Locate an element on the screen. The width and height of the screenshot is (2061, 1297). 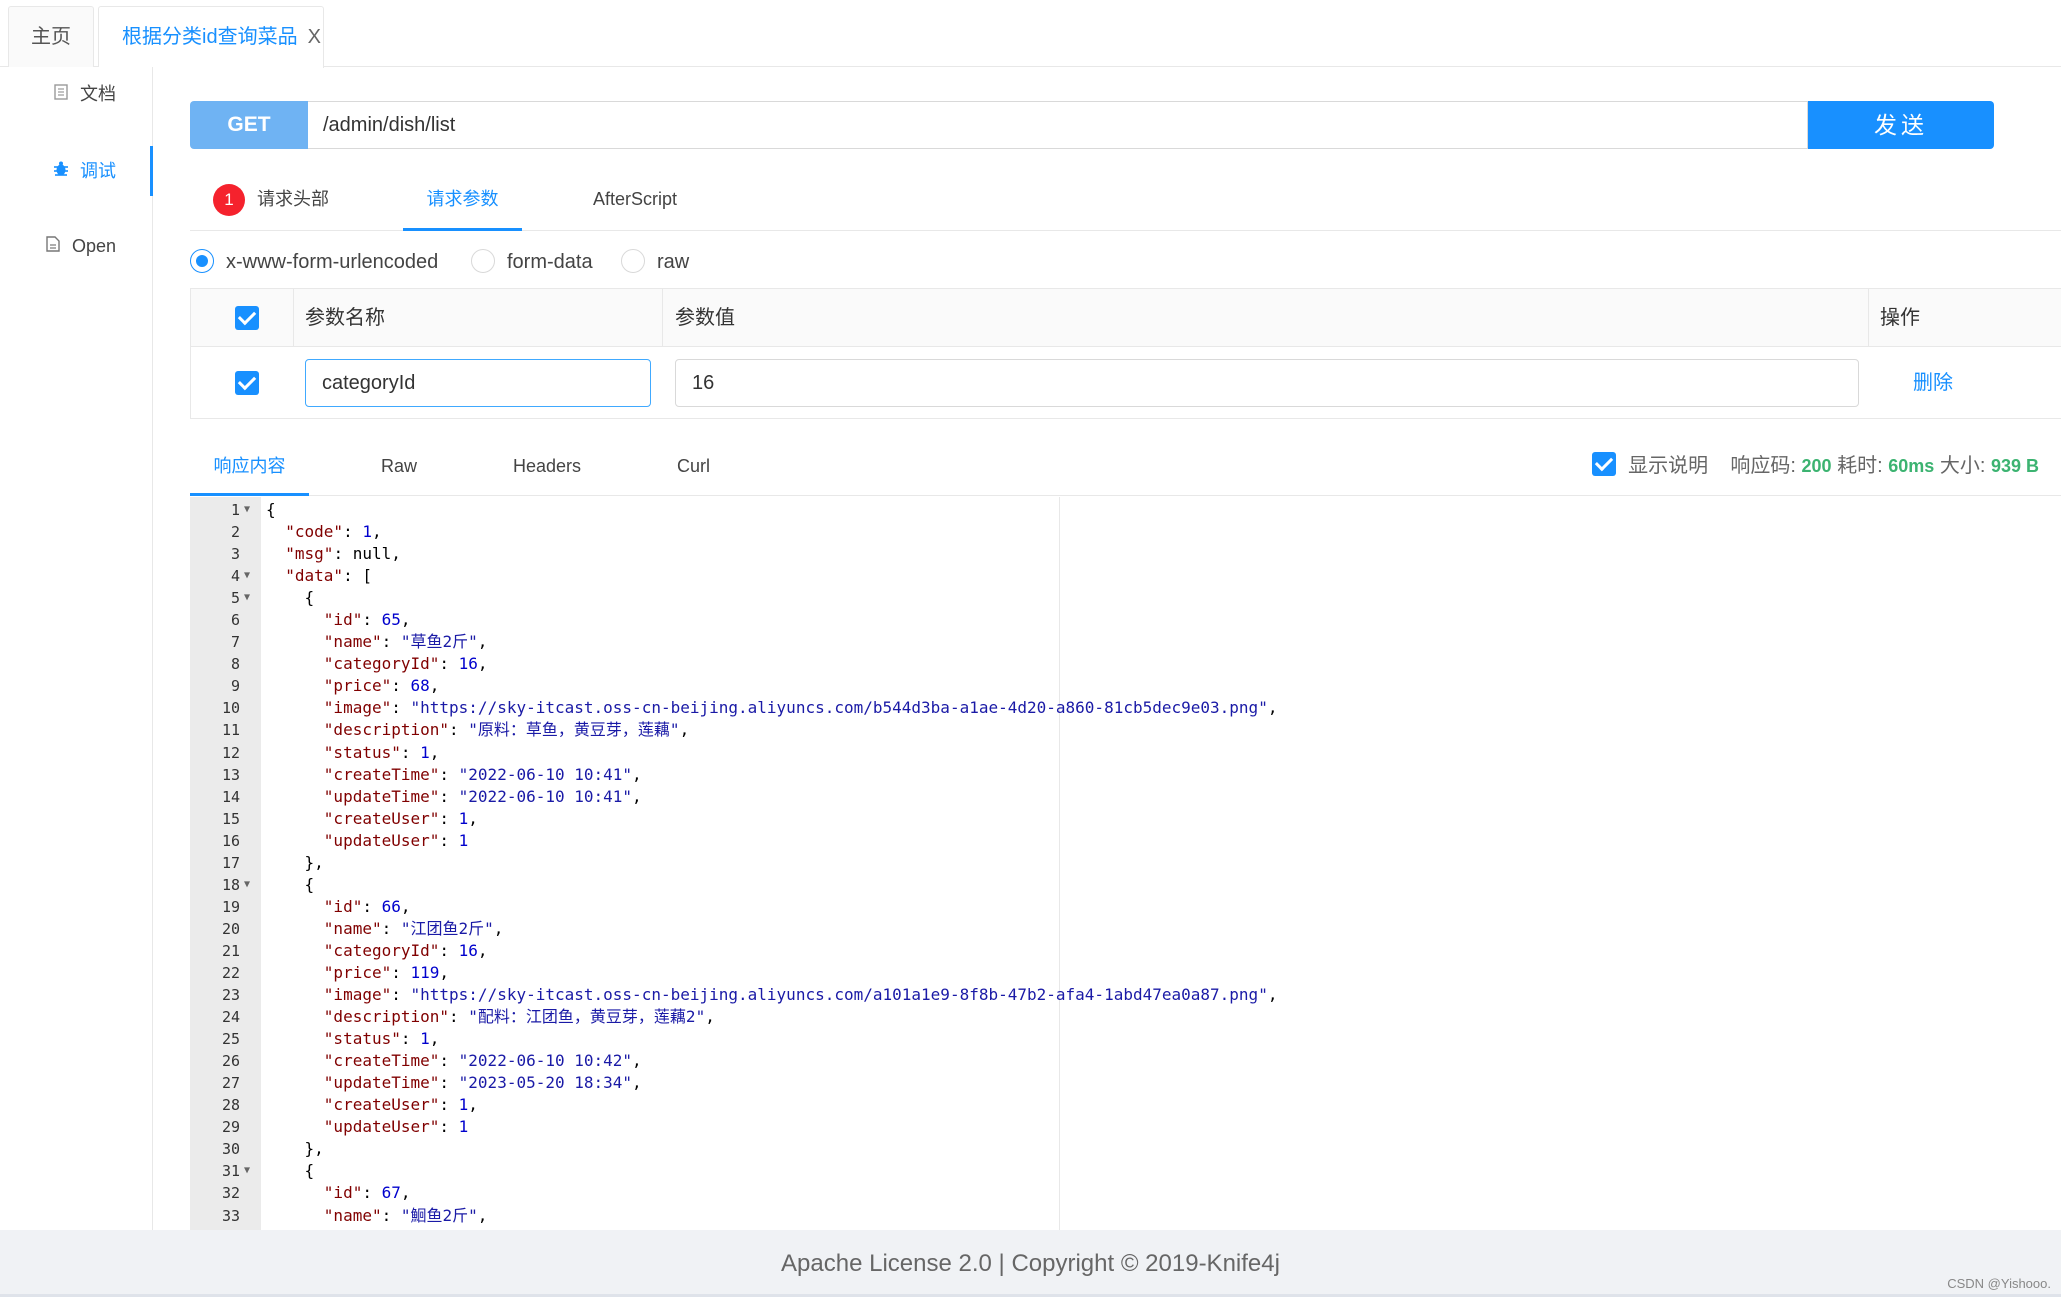
sidebar-item-doc: 文档 is located at coordinates (76, 94).